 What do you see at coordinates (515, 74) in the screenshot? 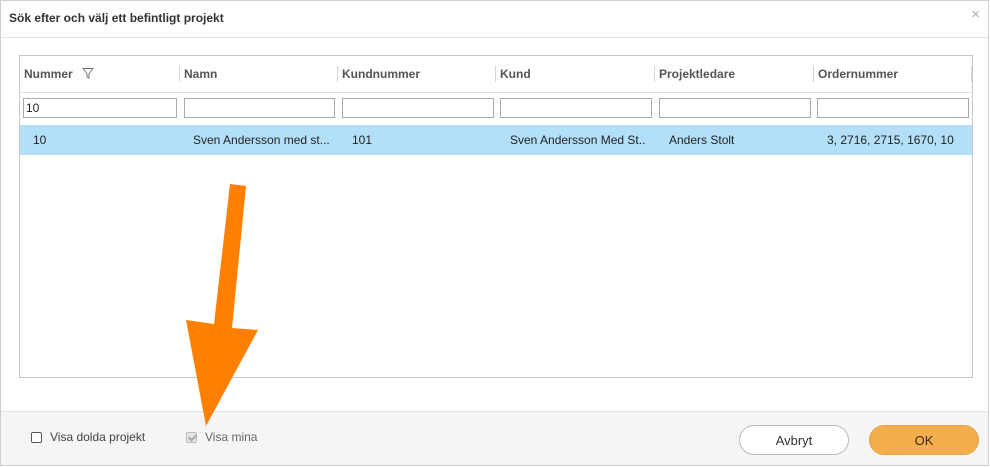
I see `column-label: Kund` at bounding box center [515, 74].